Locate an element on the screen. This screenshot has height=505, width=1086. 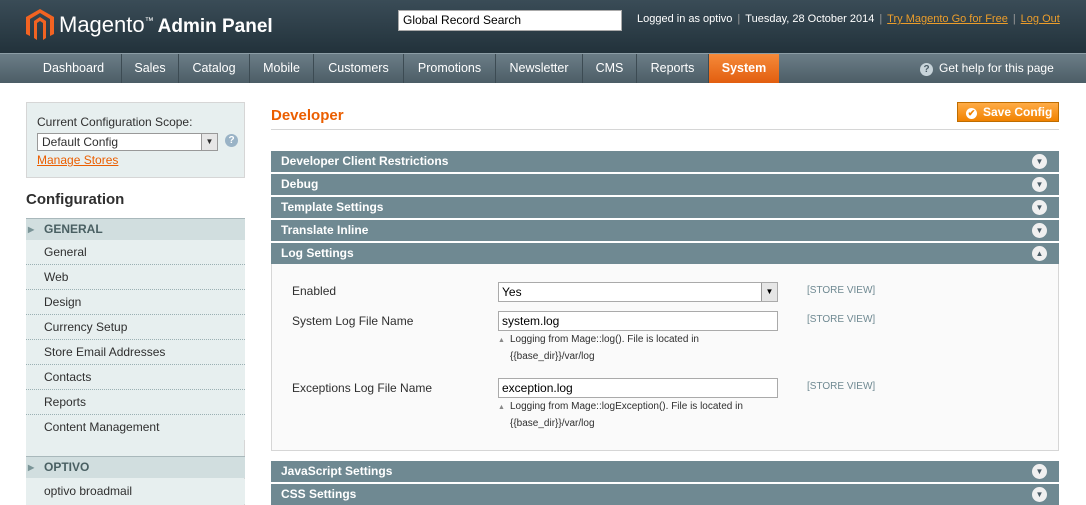
nav-newsletter: Newsletter is located at coordinates (539, 68).